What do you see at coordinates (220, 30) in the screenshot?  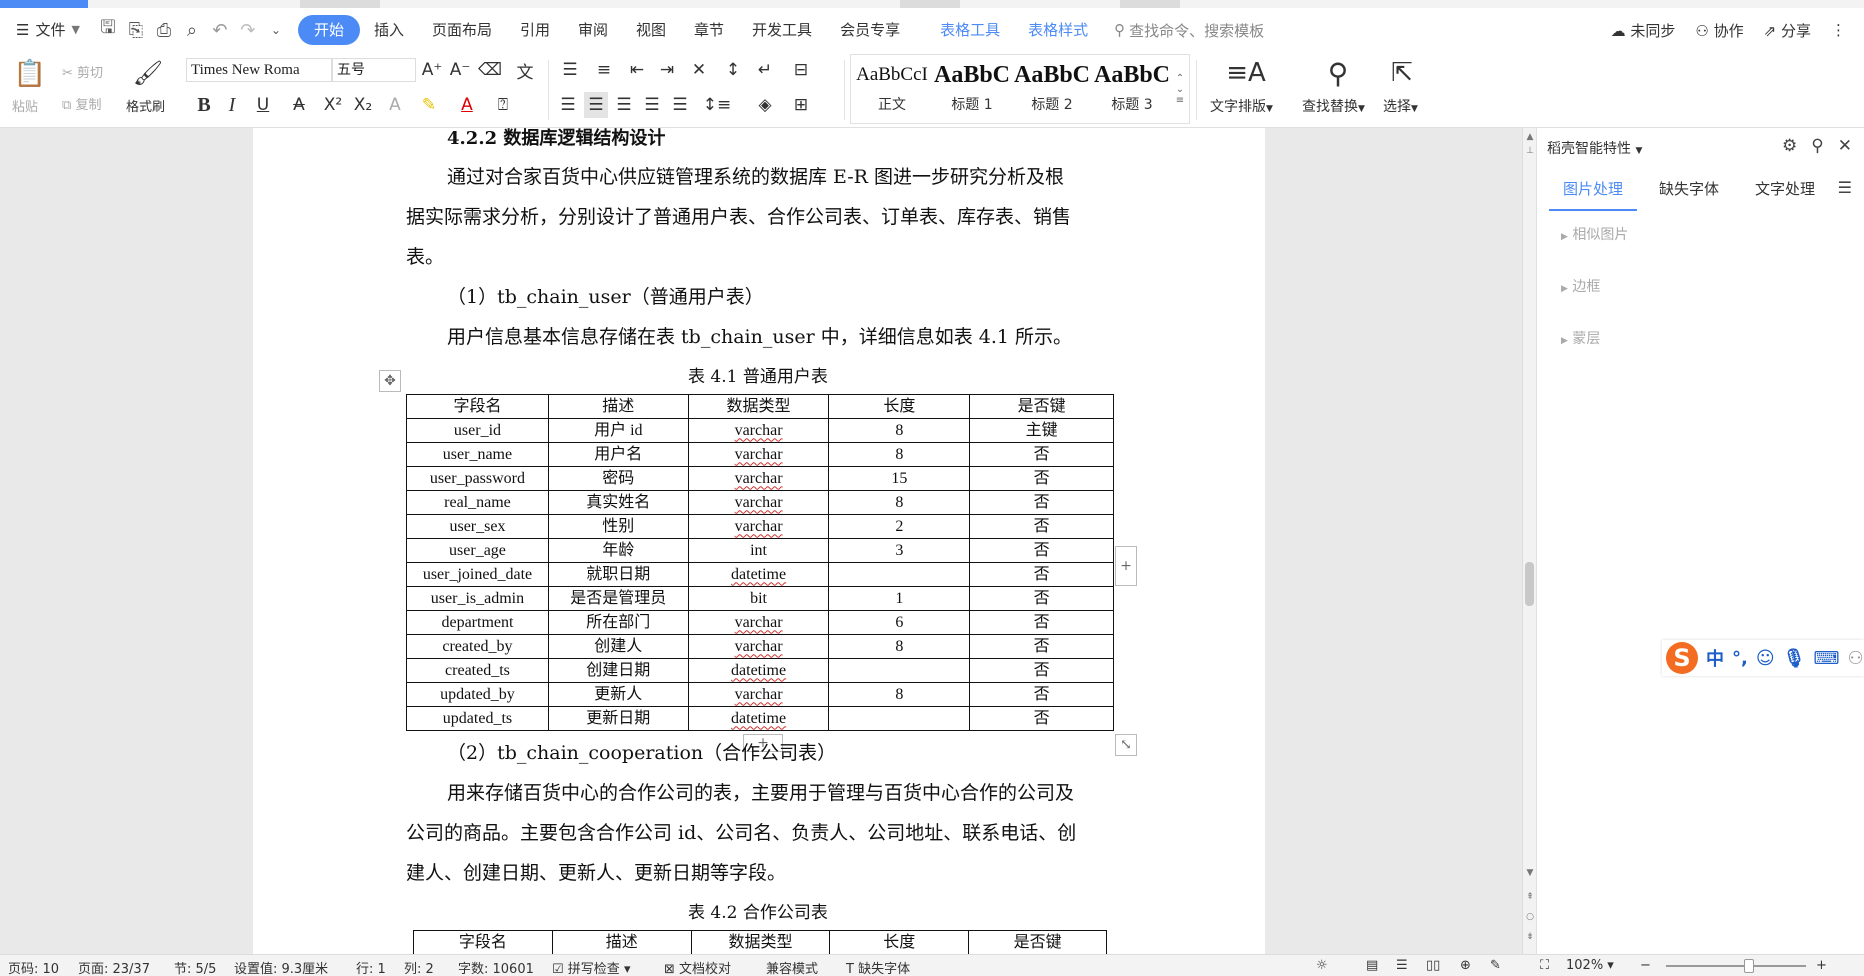 I see `undo-icon: ↶` at bounding box center [220, 30].